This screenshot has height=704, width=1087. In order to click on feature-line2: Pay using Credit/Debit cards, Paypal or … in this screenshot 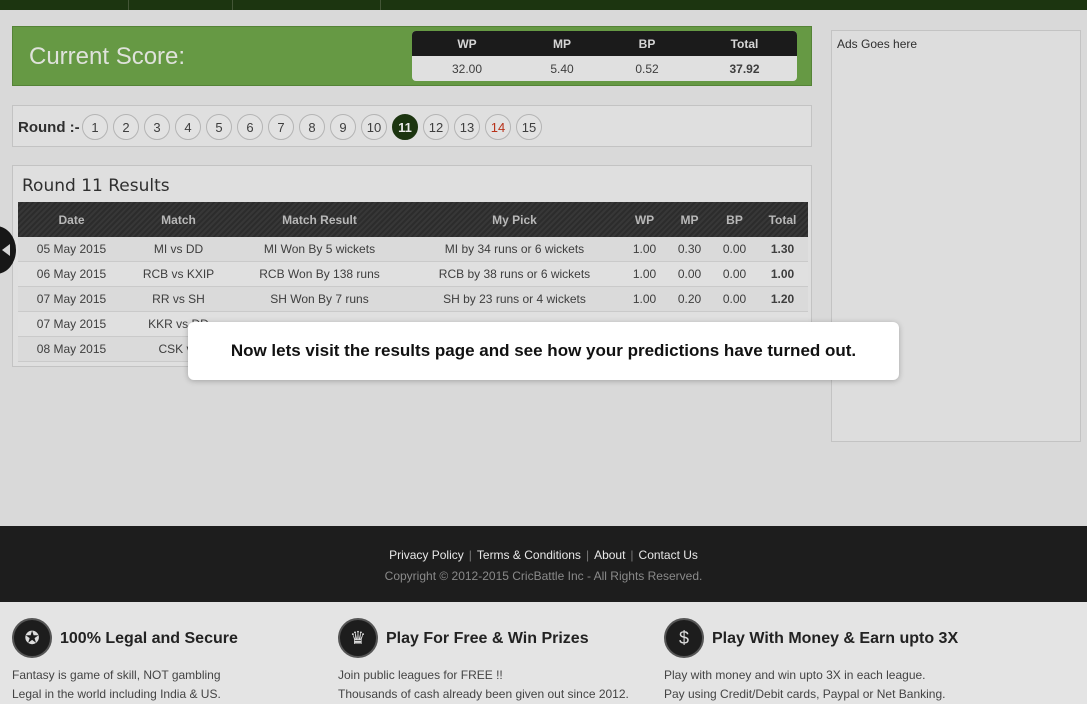, I will do `click(805, 694)`.